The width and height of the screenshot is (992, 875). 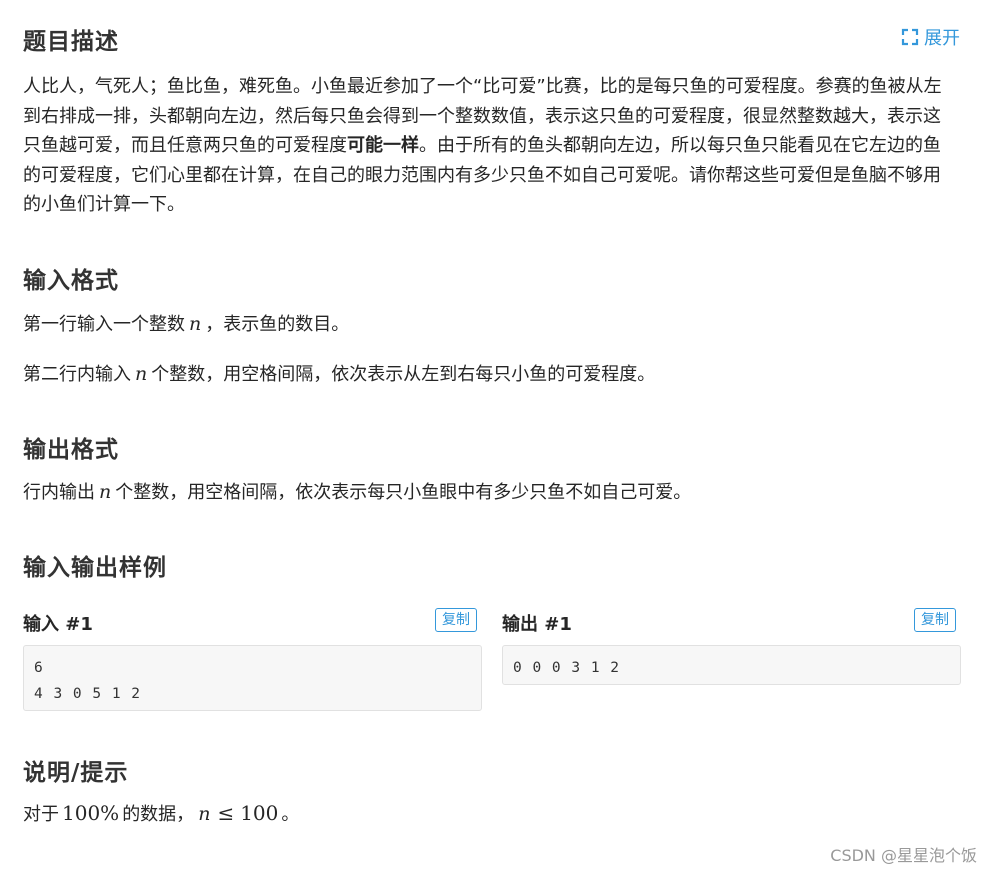 What do you see at coordinates (935, 620) in the screenshot?
I see `copy-output-button: 复制` at bounding box center [935, 620].